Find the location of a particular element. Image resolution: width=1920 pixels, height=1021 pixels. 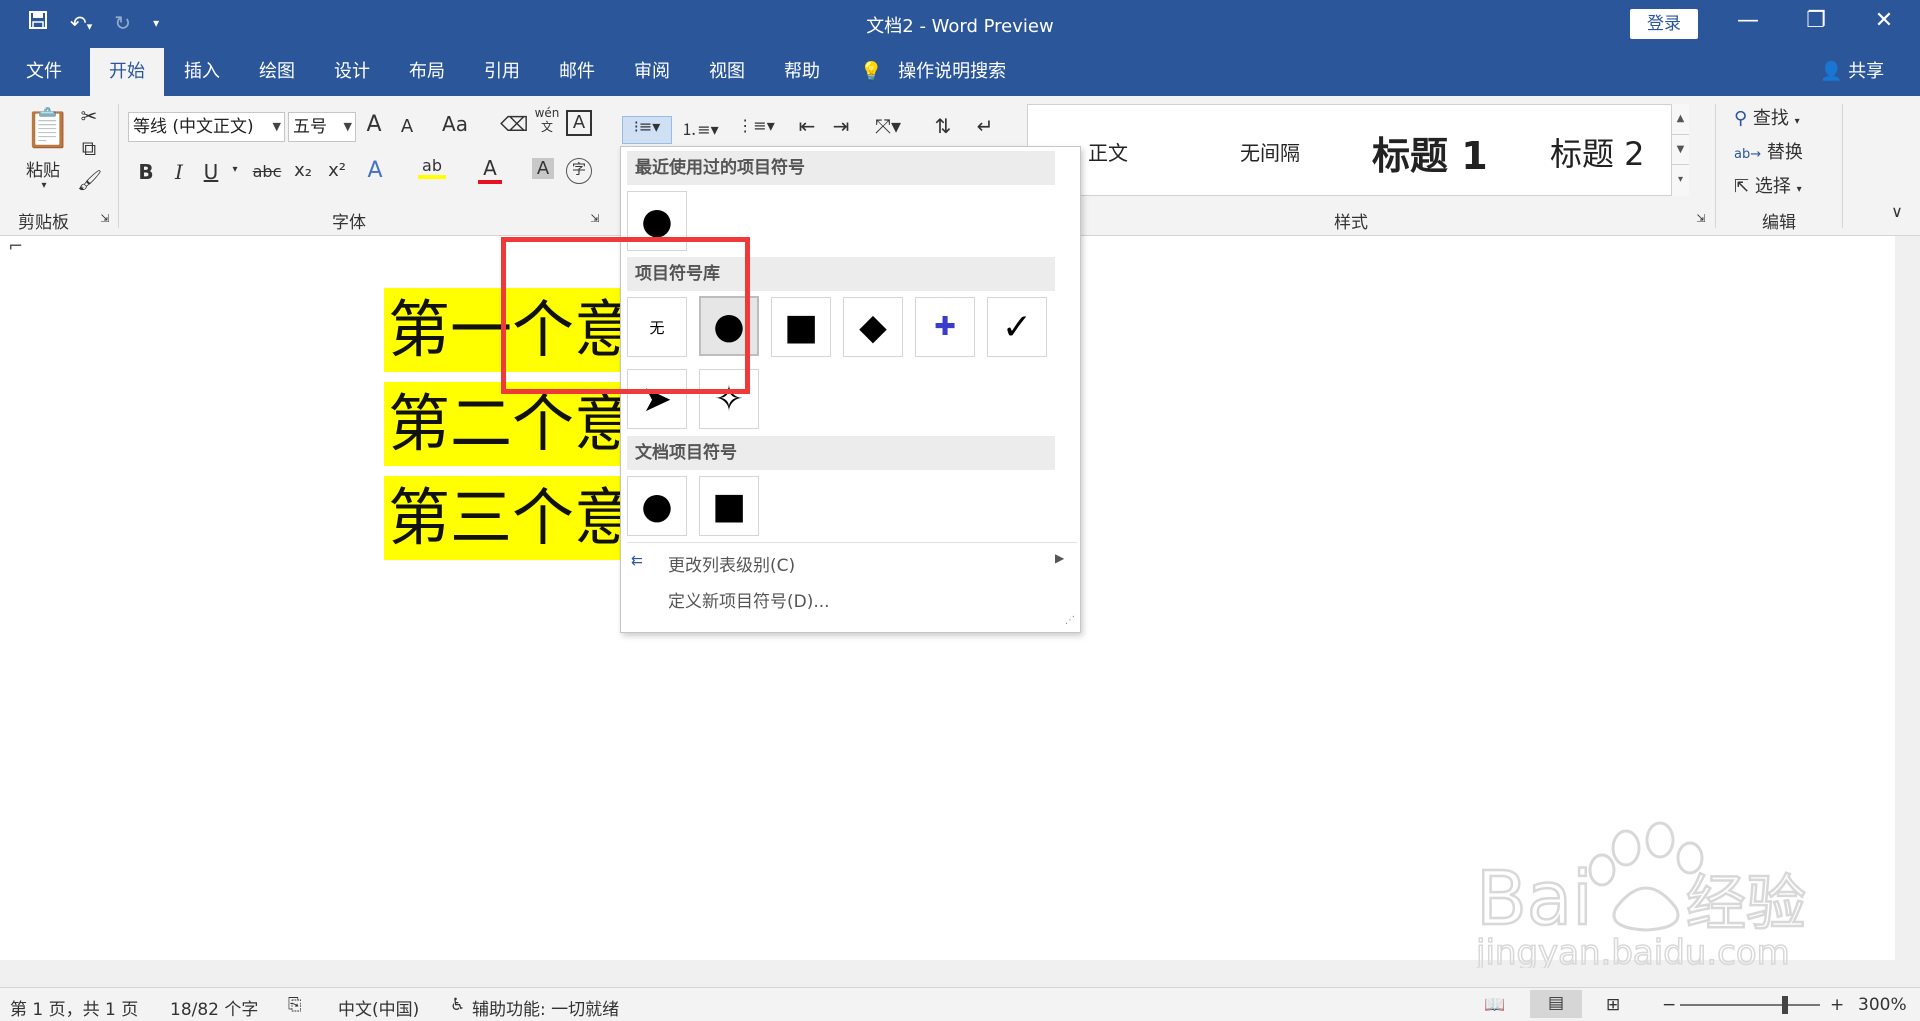

shrink-font-icon: A is located at coordinates (407, 126).